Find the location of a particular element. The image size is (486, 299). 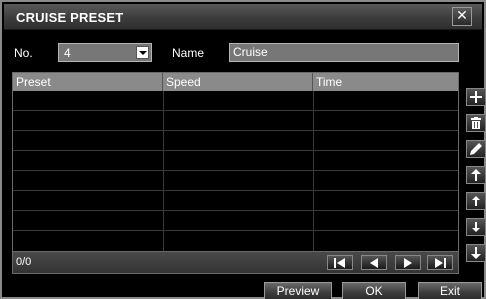

no-select: 4 is located at coordinates (105, 52).